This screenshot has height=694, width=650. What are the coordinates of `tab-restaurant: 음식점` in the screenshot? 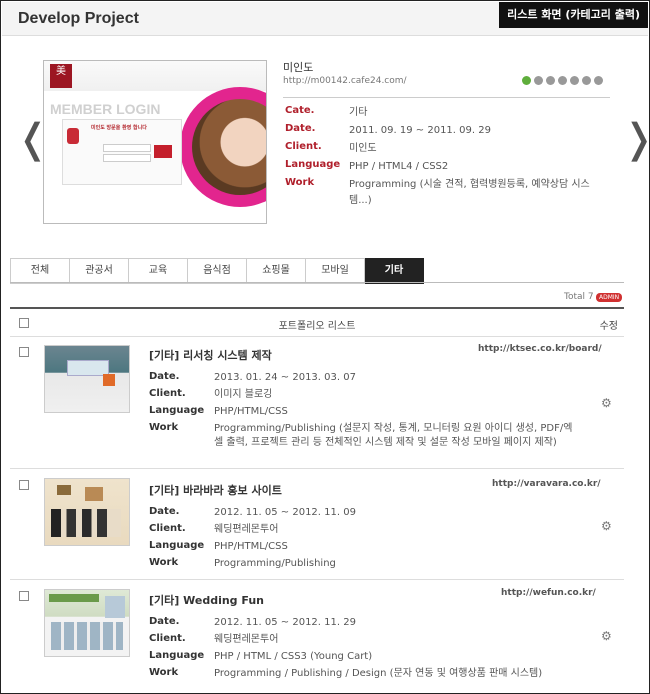 It's located at (217, 271).